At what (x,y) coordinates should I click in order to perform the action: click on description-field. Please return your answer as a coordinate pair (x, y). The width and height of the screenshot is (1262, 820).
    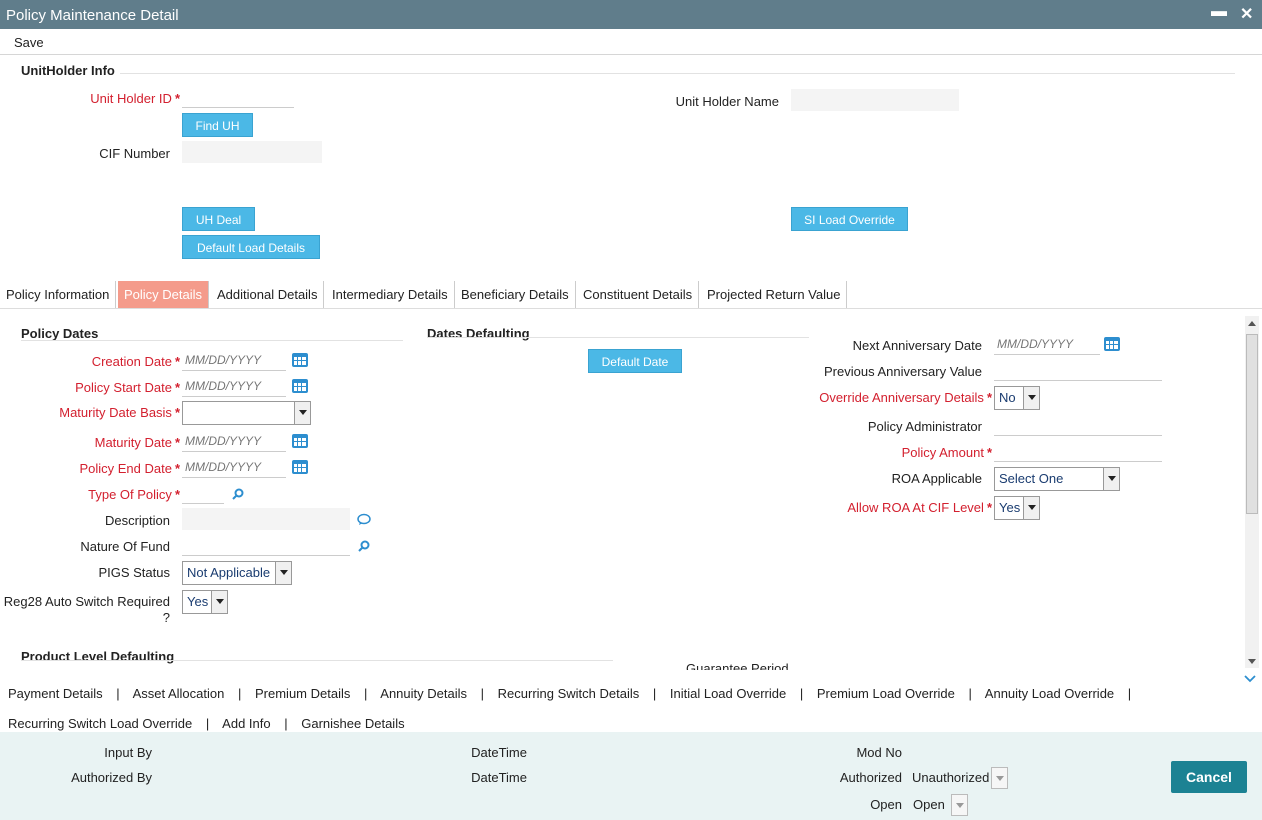
    Looking at the image, I should click on (266, 519).